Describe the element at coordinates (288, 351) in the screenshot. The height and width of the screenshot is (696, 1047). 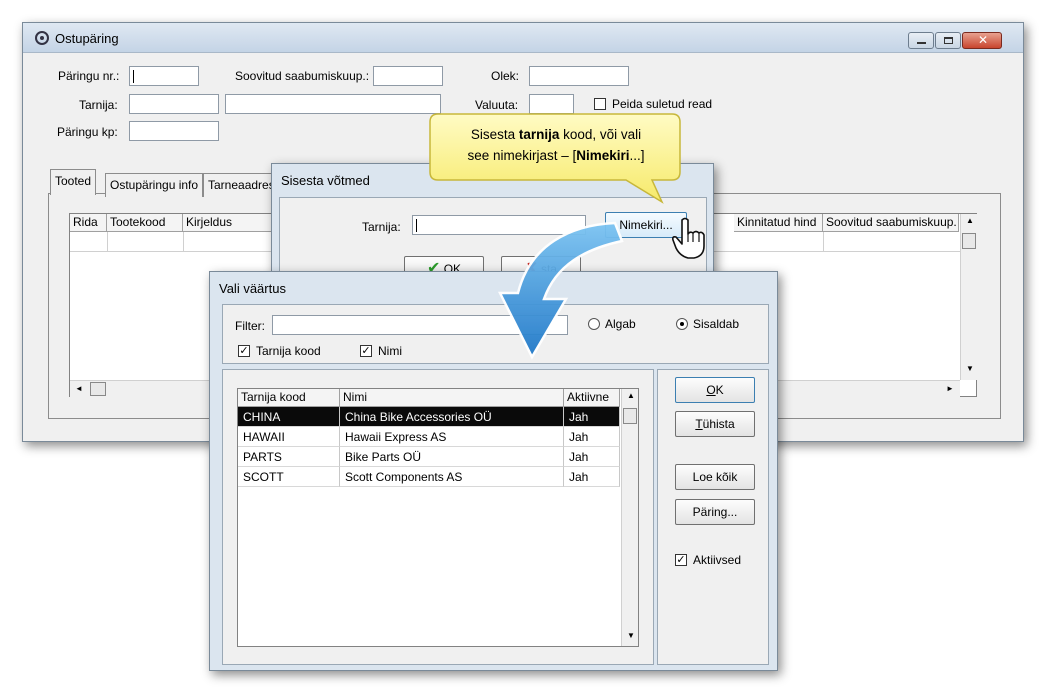
I see `tarnija-kood-check-label: Tarnija kood` at that location.